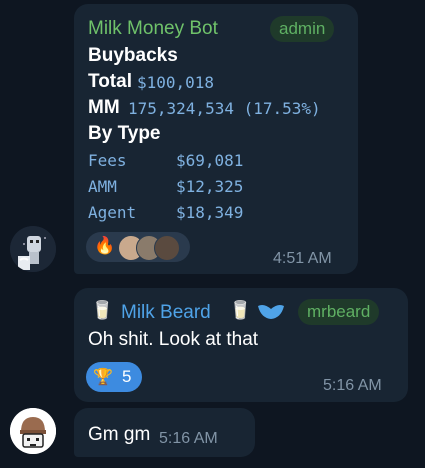  What do you see at coordinates (107, 160) in the screenshot?
I see `type-row-name: Fees` at bounding box center [107, 160].